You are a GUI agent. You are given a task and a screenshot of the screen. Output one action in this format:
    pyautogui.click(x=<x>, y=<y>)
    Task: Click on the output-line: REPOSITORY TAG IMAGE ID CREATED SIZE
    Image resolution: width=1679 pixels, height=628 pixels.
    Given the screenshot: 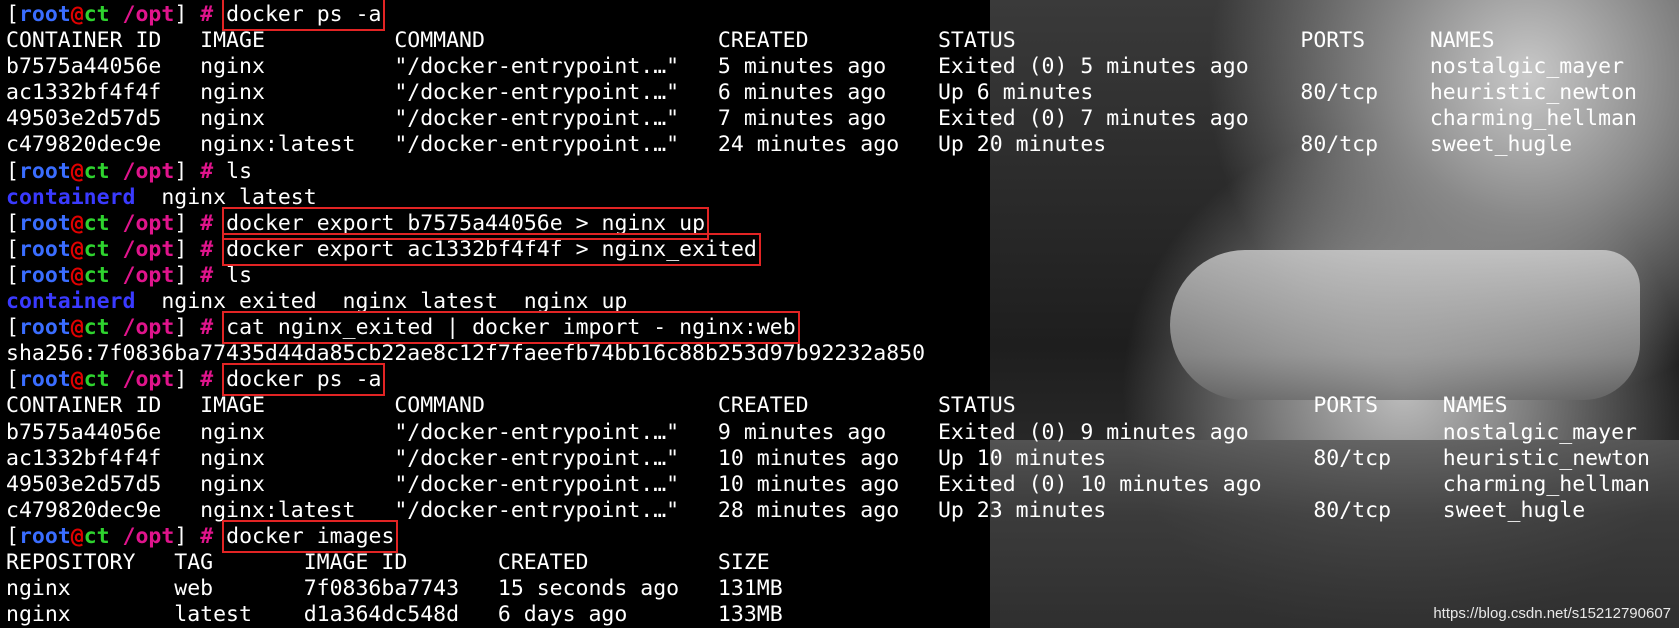 What is the action you would take?
    pyautogui.click(x=828, y=563)
    